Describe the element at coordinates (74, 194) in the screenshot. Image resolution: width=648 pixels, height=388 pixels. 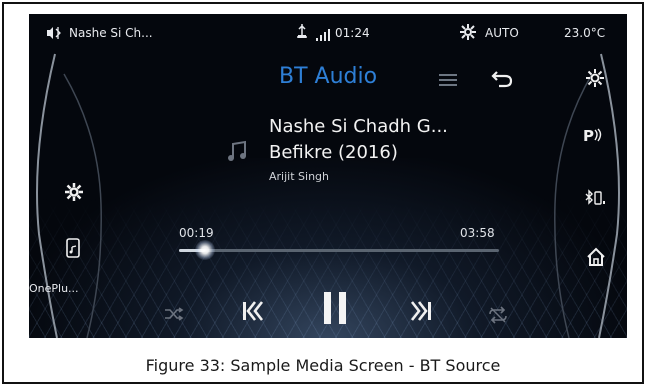
I see `settings-icon` at that location.